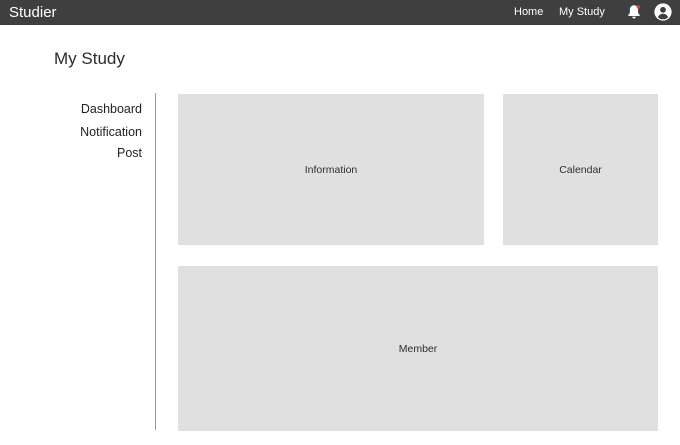 The height and width of the screenshot is (445, 680). Describe the element at coordinates (638, 7) in the screenshot. I see `notification-dot` at that location.